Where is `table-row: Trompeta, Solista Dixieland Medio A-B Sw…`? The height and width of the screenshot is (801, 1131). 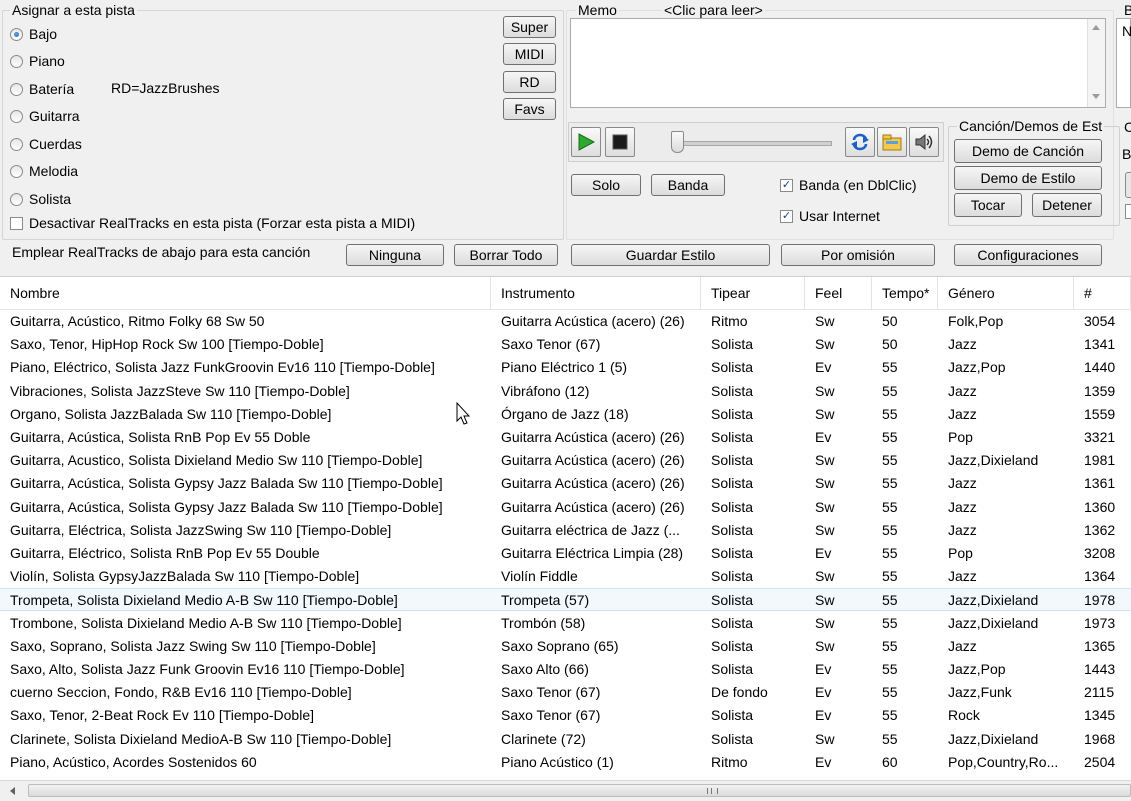 table-row: Trompeta, Solista Dixieland Medio A-B Sw… is located at coordinates (565, 600).